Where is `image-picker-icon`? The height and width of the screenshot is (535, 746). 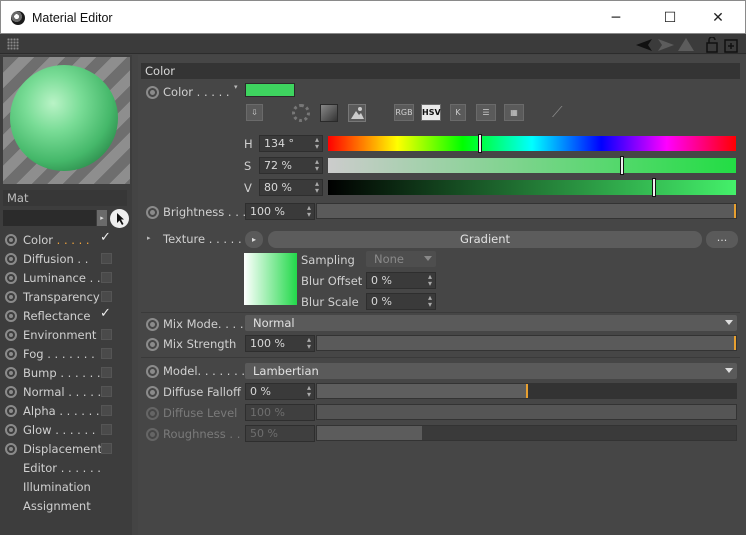 image-picker-icon is located at coordinates (357, 113).